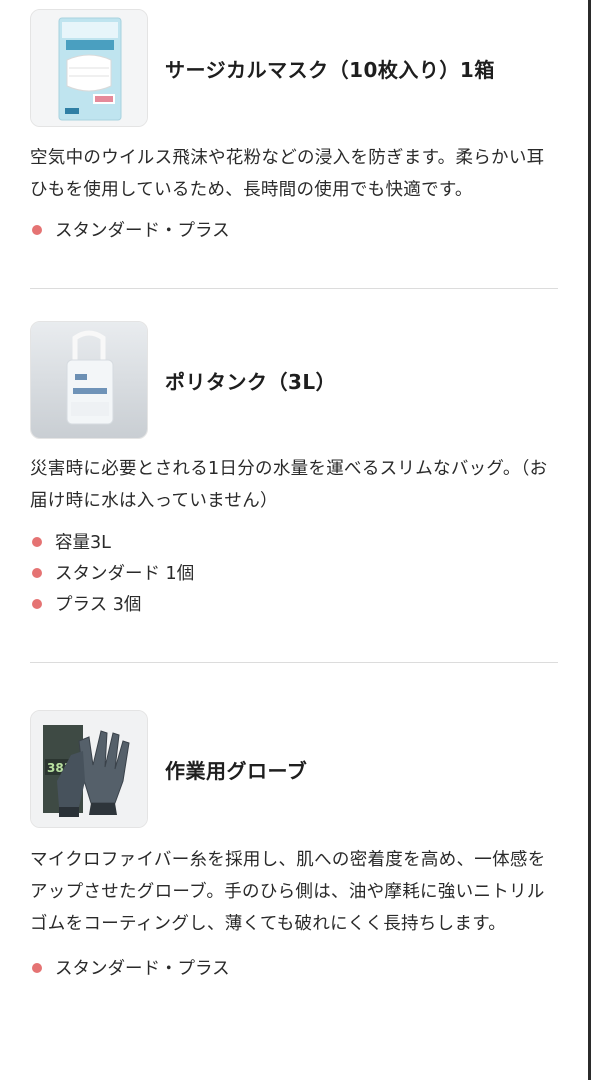 This screenshot has width=591, height=1080. I want to click on product-header: ポリタンク（3L）, so click(295, 380).